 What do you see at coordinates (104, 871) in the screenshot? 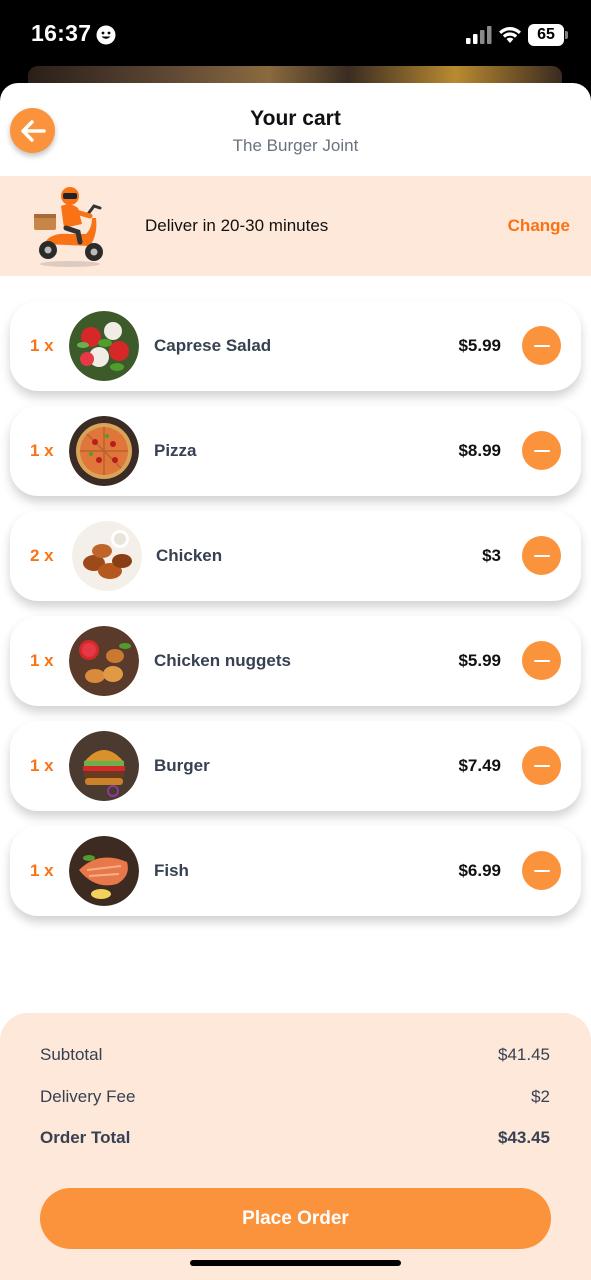
I see `fish-image` at bounding box center [104, 871].